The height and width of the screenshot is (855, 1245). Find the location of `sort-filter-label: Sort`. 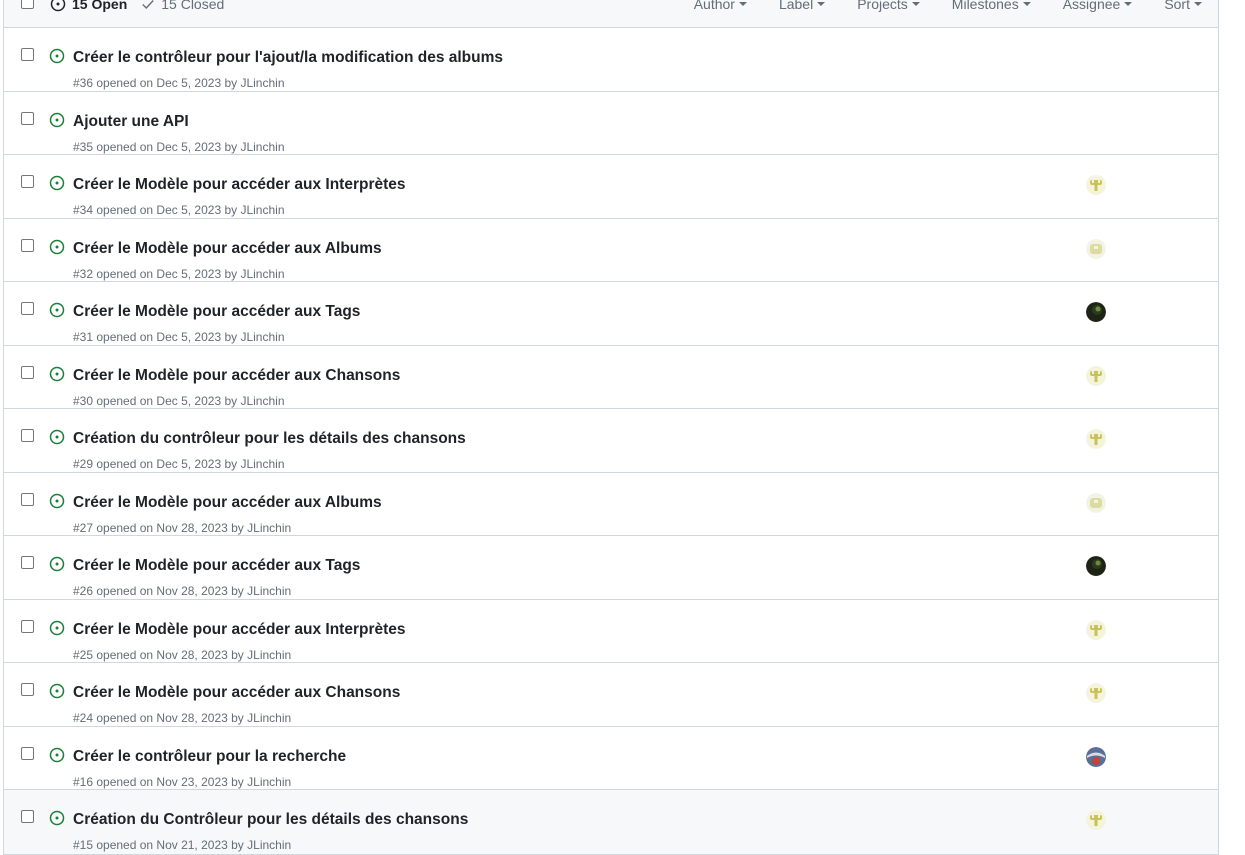

sort-filter-label: Sort is located at coordinates (1177, 6).